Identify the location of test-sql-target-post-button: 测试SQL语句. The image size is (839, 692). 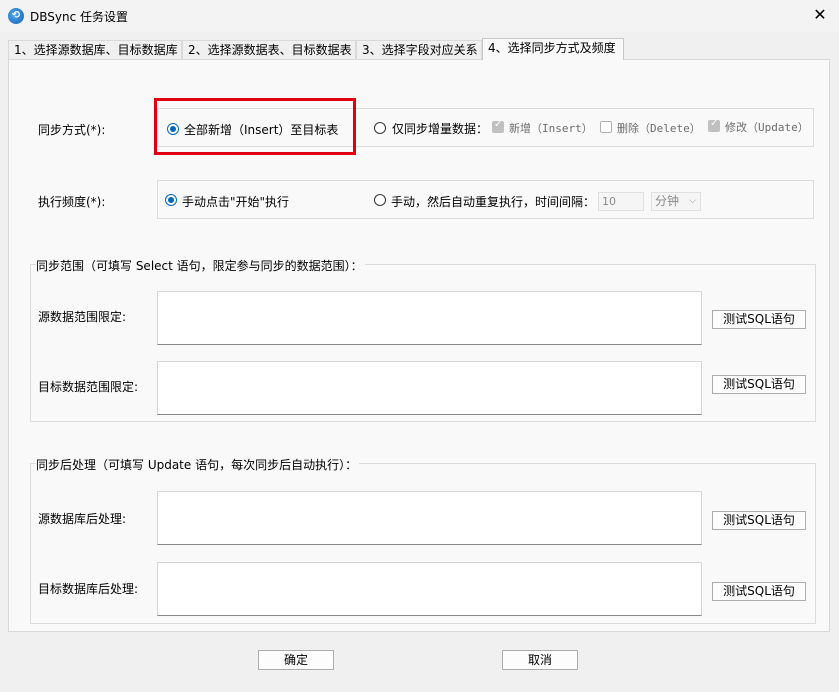
(759, 591).